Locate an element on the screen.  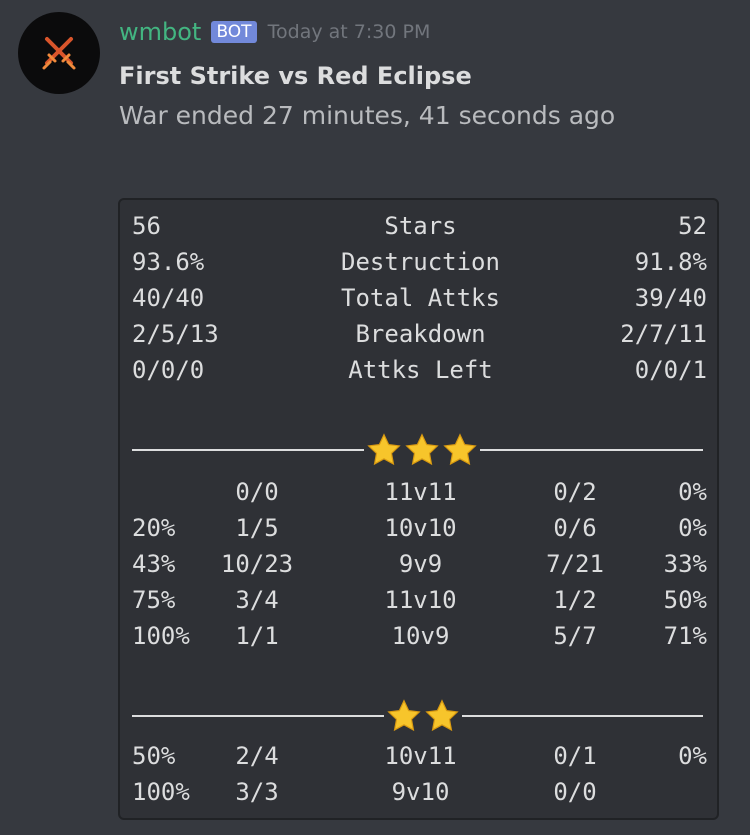
summary-row: 56 Stars 52 is located at coordinates (420, 226).